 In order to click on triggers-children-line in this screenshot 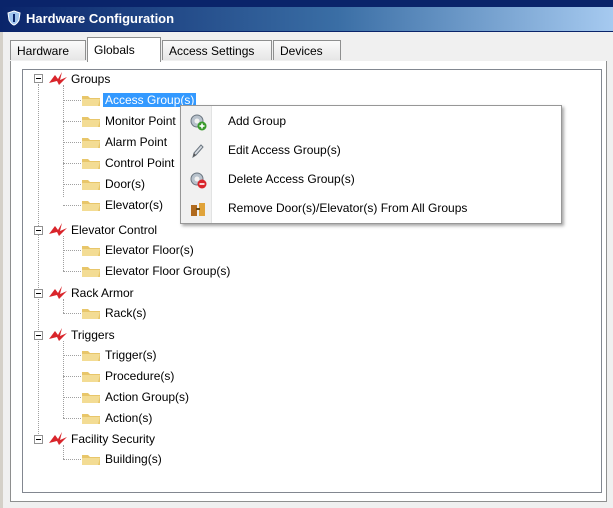, I will do `click(63, 379)`.